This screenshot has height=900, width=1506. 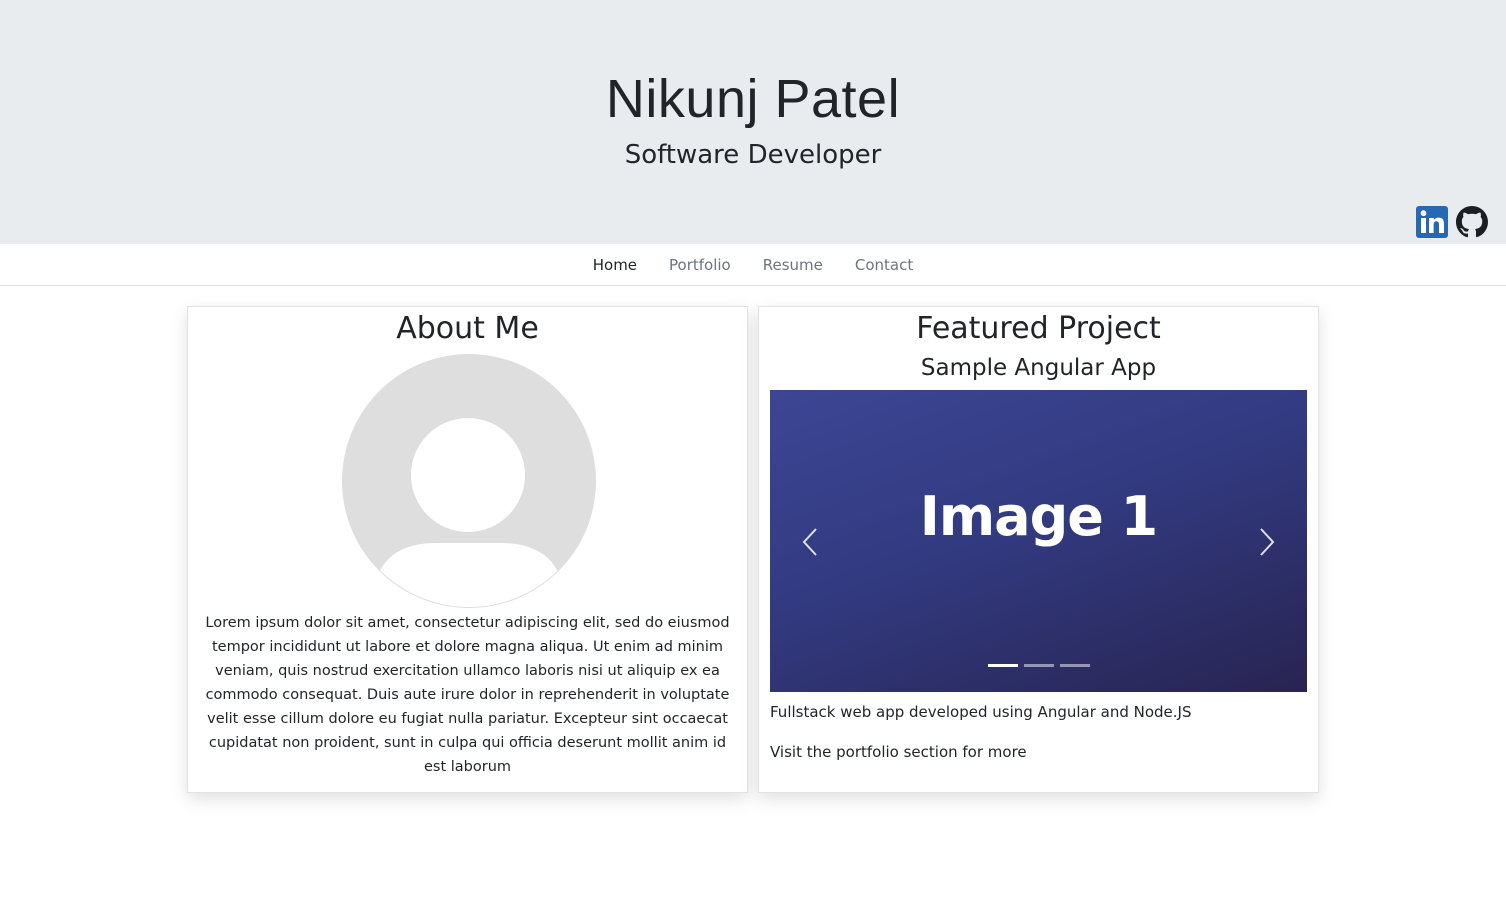 I want to click on carousel-slide-caption: Image 1, so click(x=1038, y=516).